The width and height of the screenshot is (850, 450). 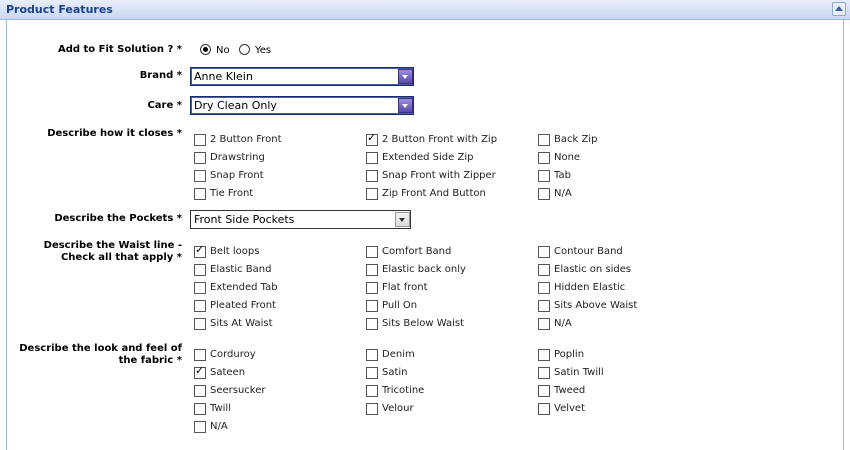 I want to click on fabric-option-label: Tricotine, so click(x=403, y=390).